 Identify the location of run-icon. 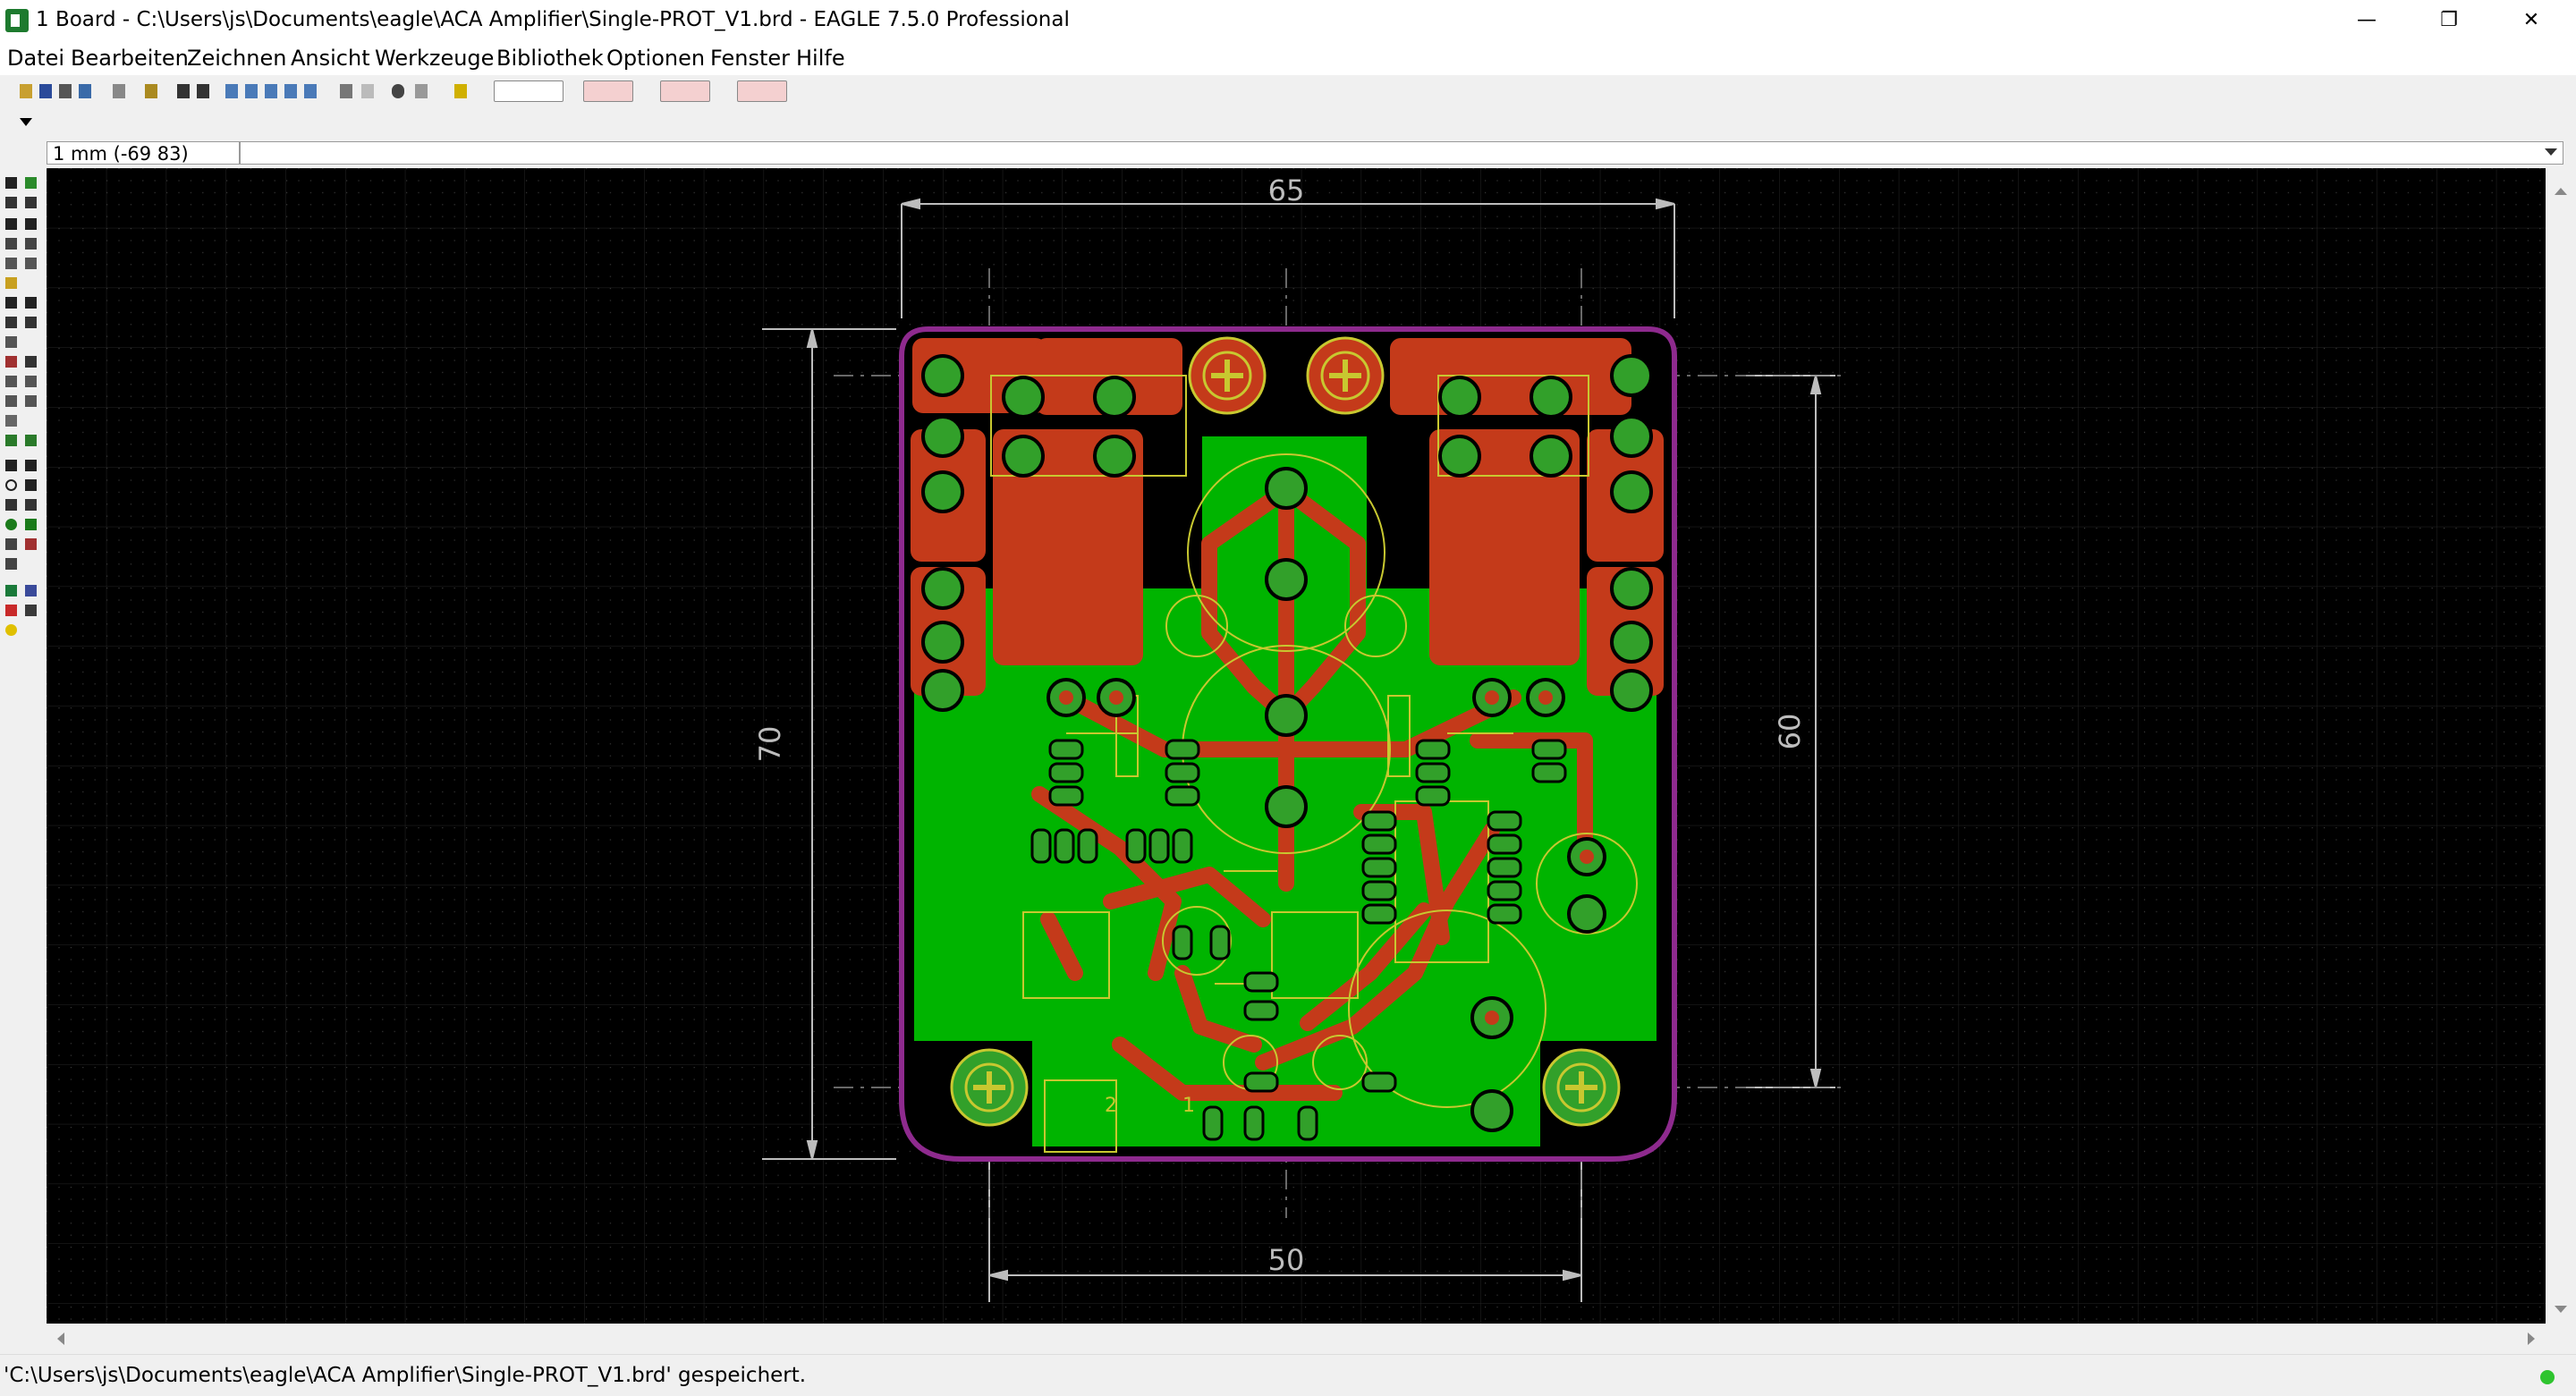
(183, 91).